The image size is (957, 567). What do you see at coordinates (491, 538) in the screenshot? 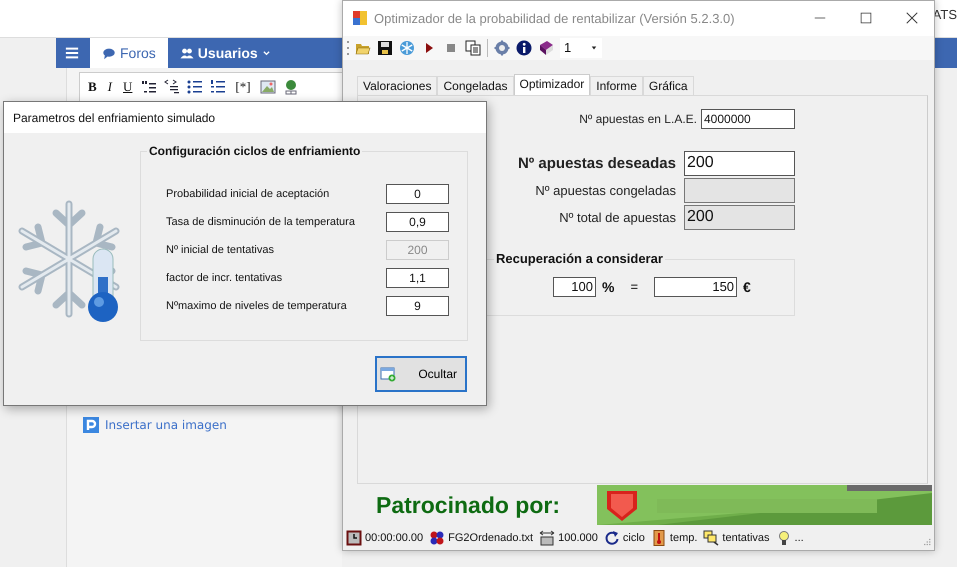
I see `status-text: FG2Ordenado.txt` at bounding box center [491, 538].